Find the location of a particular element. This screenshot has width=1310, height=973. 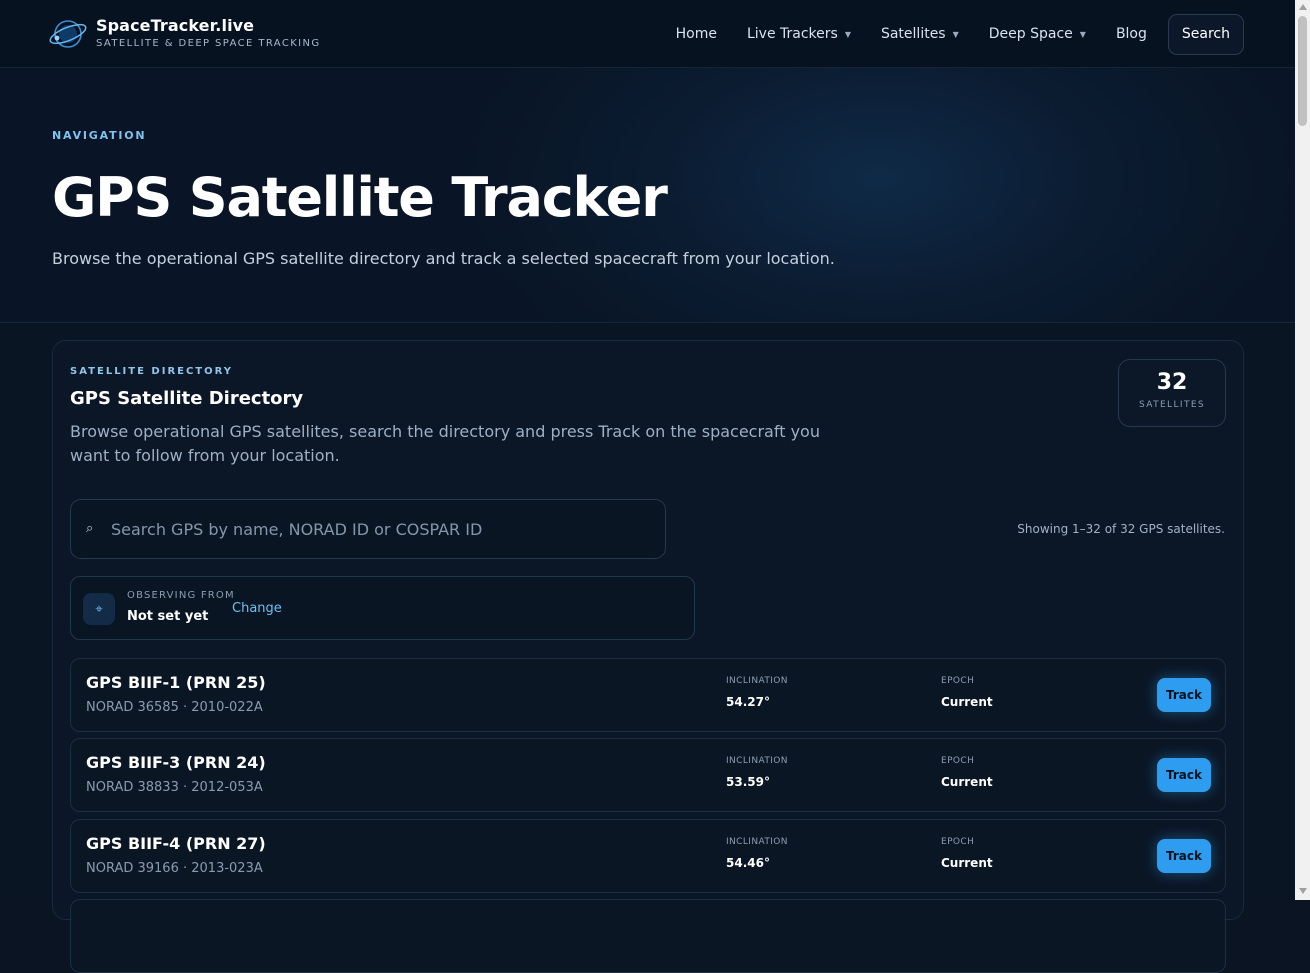

satellite-count: 32 is located at coordinates (1172, 382).